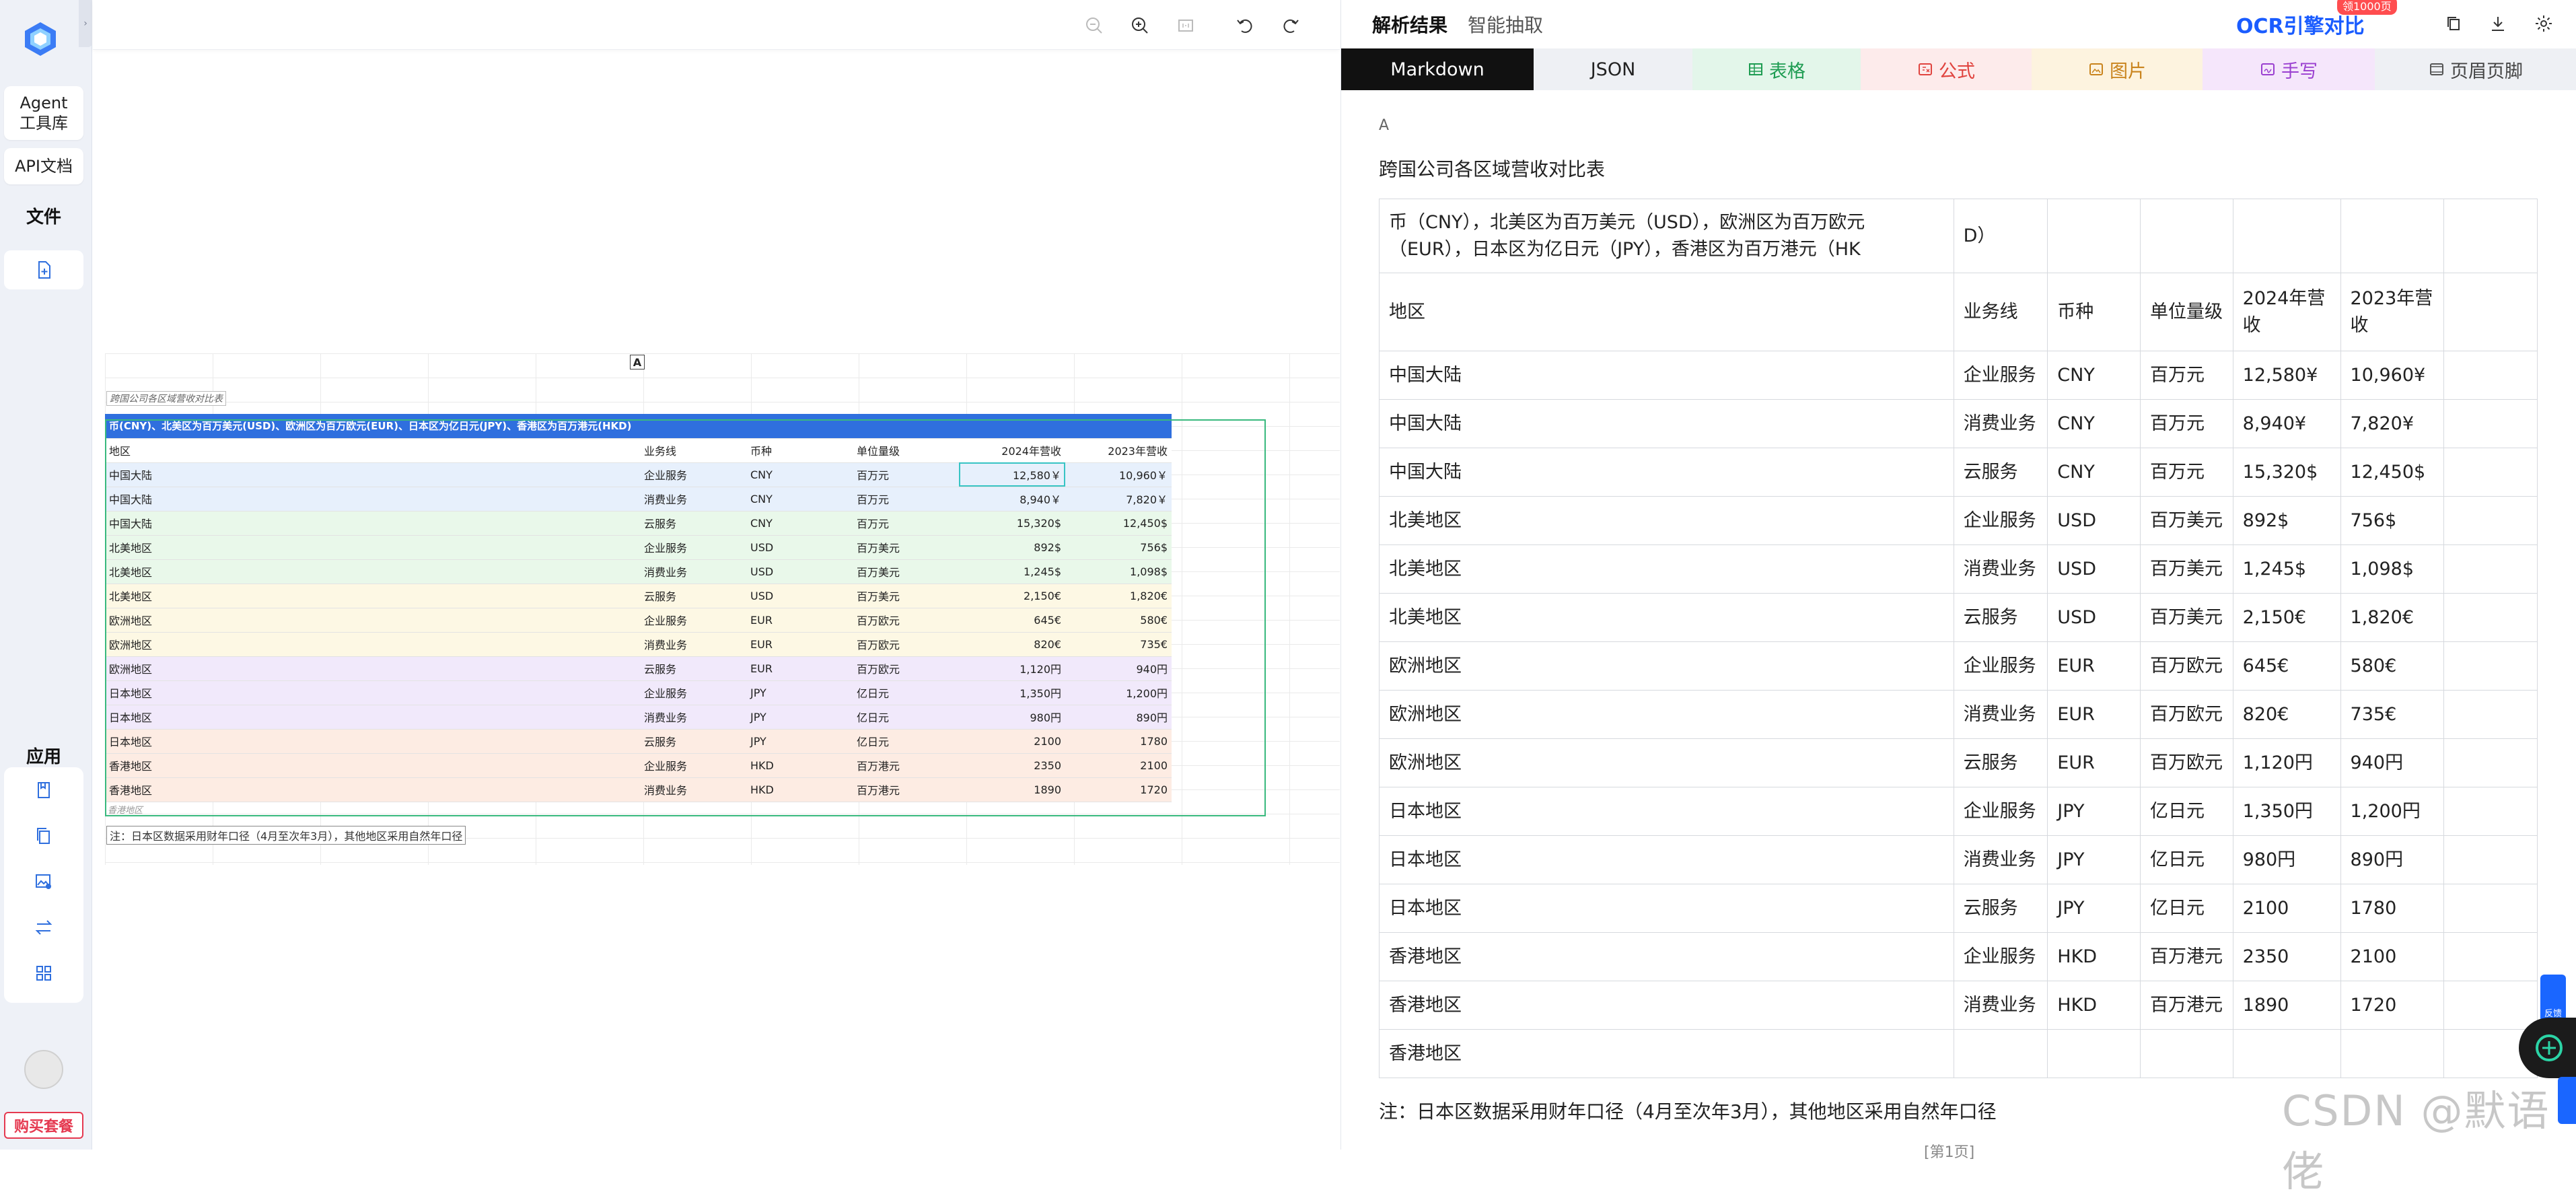  Describe the element at coordinates (1185, 26) in the screenshot. I see `fit-page-button` at that location.